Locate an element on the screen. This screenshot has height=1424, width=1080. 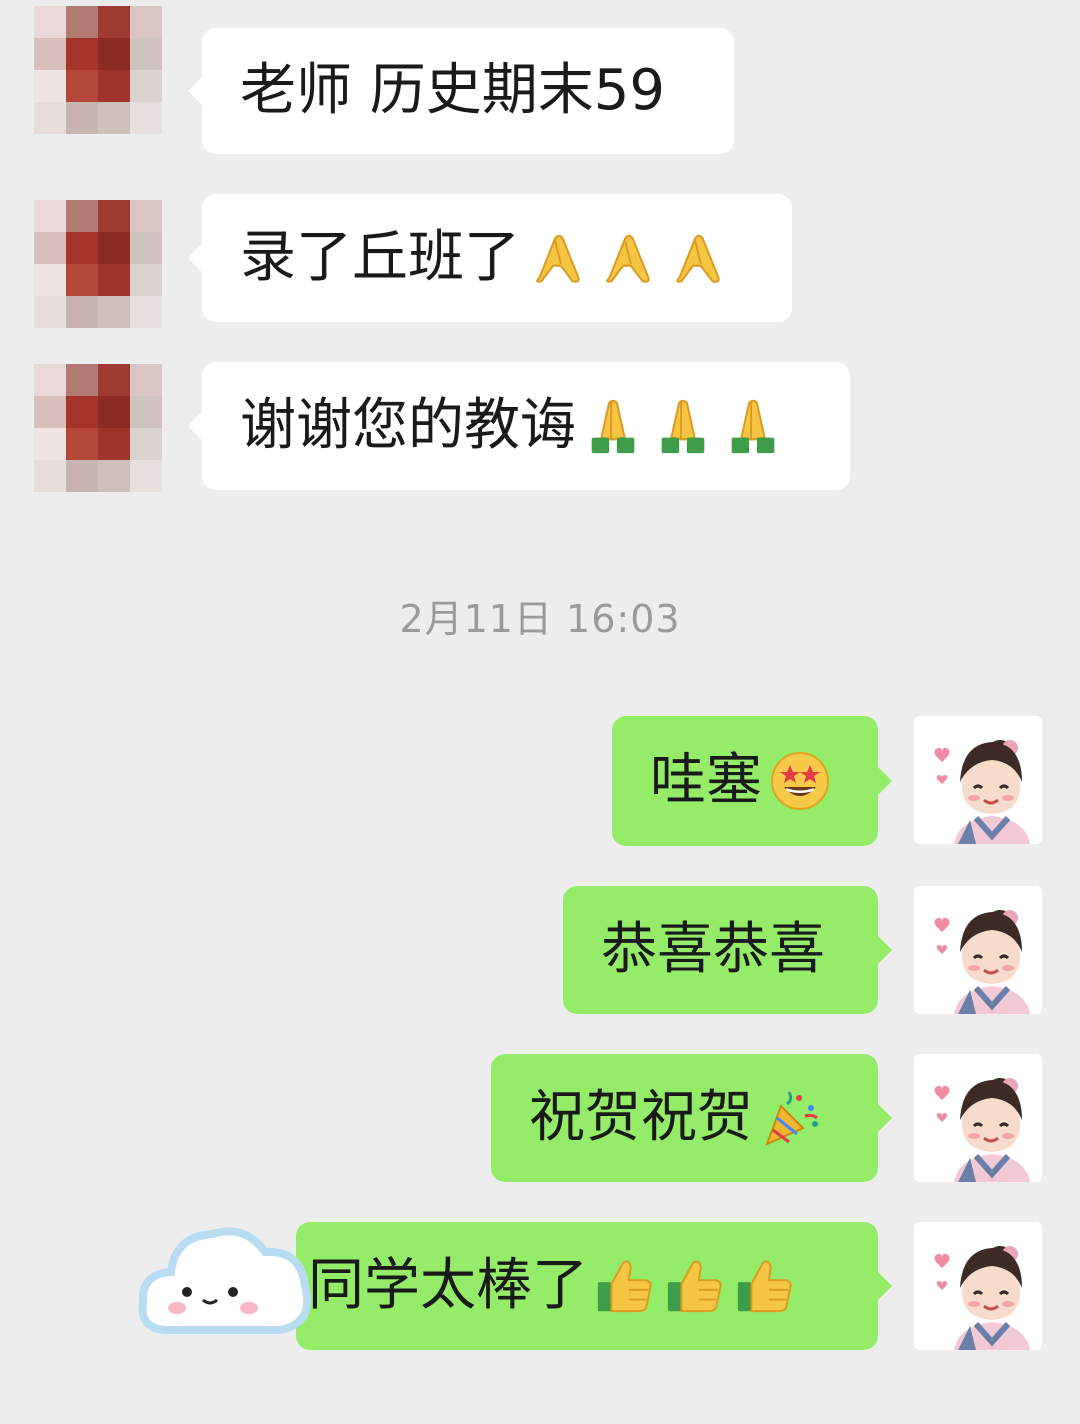
message-text: 谢谢您的教诲 is located at coordinates (408, 425).